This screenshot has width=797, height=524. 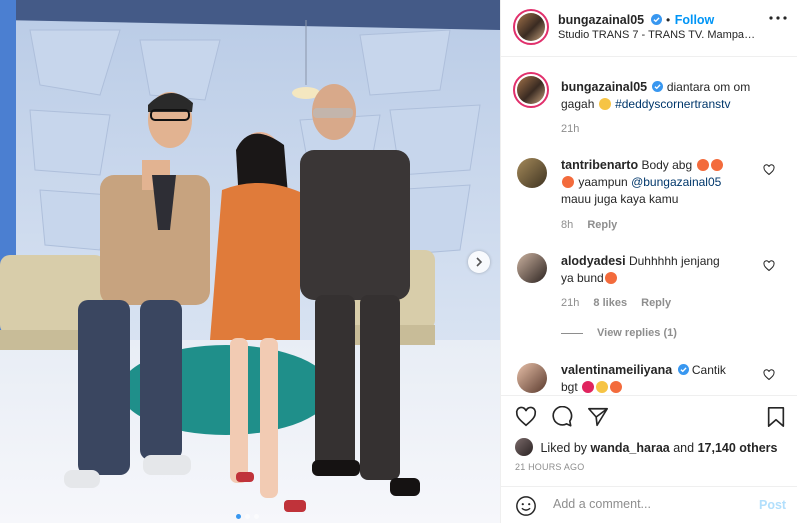 I want to click on comment-meta: 8h Reply, so click(x=594, y=225).